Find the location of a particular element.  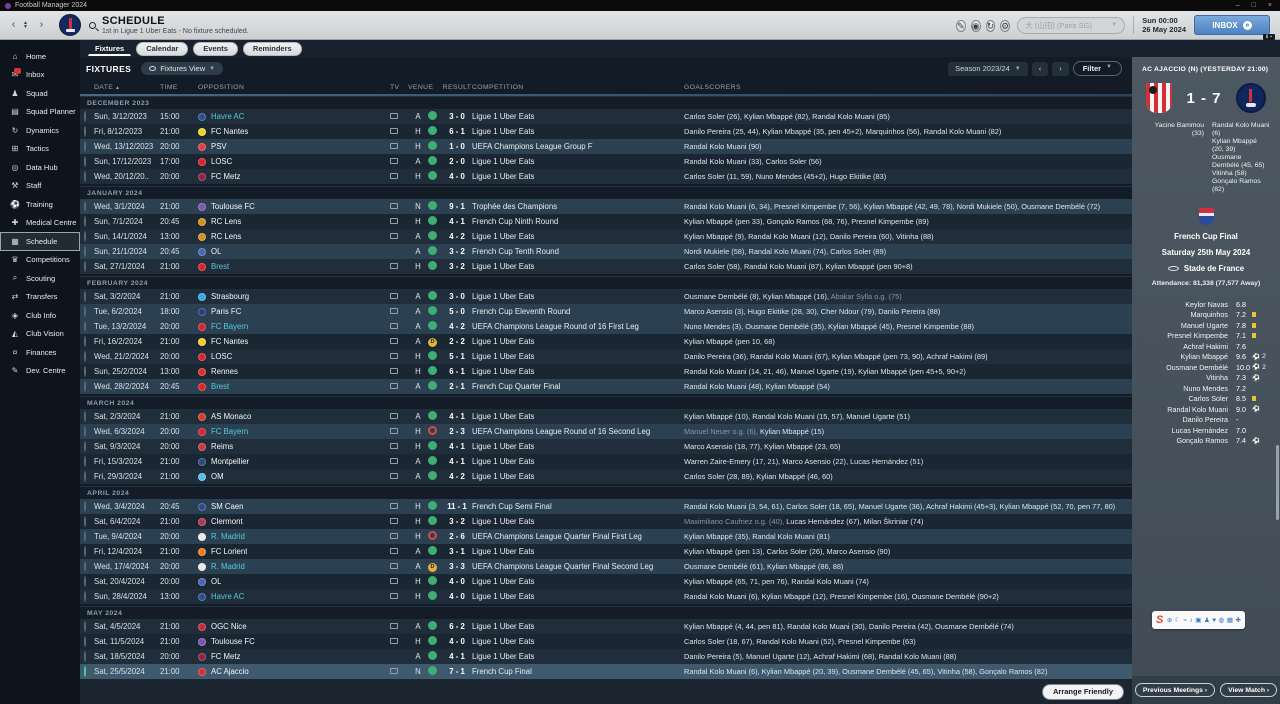

settings-icon: ⚙ is located at coordinates (1005, 26).